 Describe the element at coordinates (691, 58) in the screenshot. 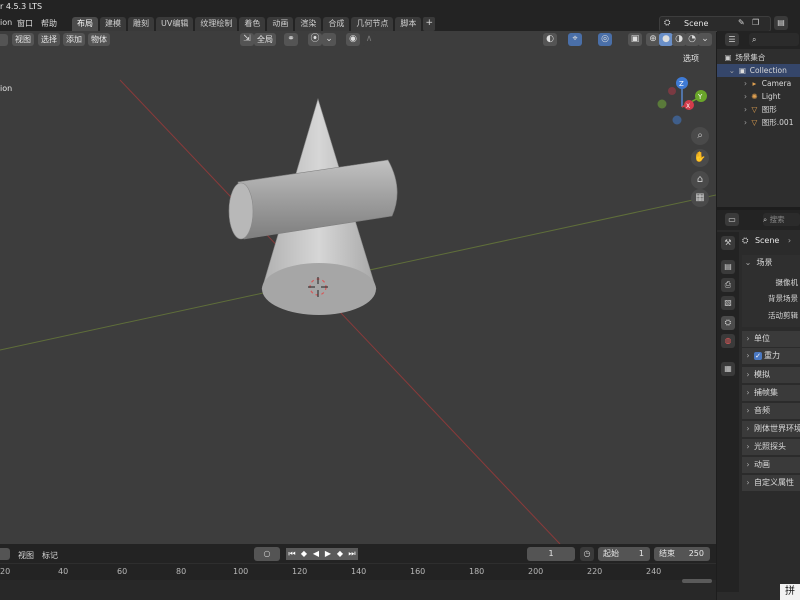

I see `options-dropdown: 选项` at that location.